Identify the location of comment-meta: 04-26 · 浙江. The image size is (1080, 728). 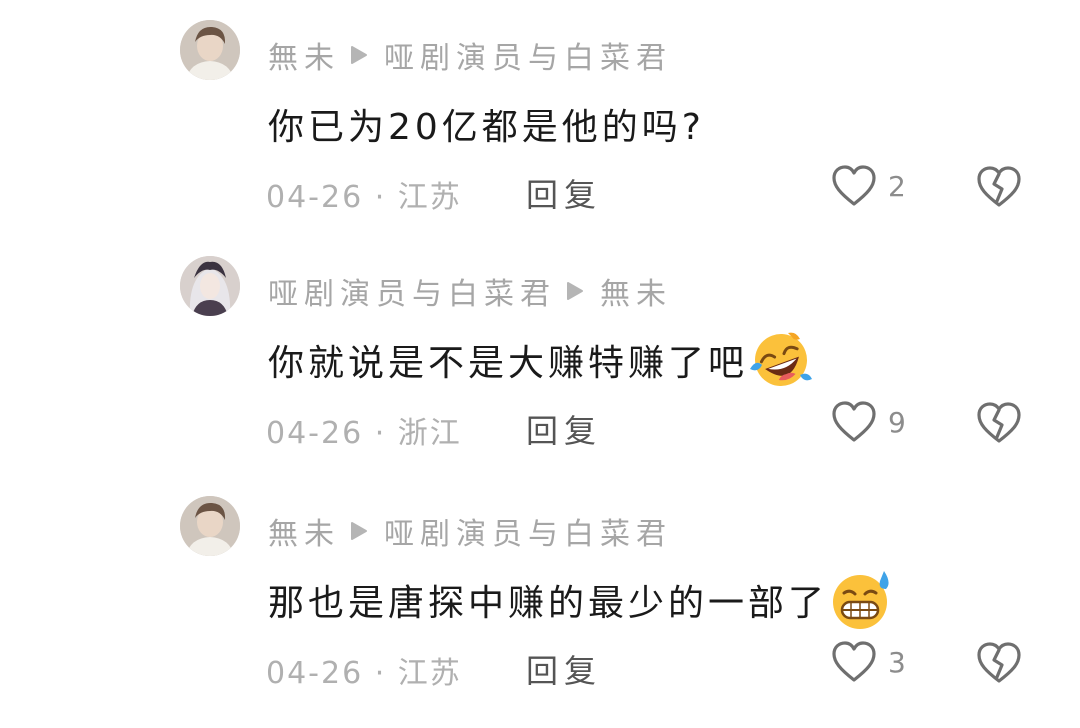
(364, 430).